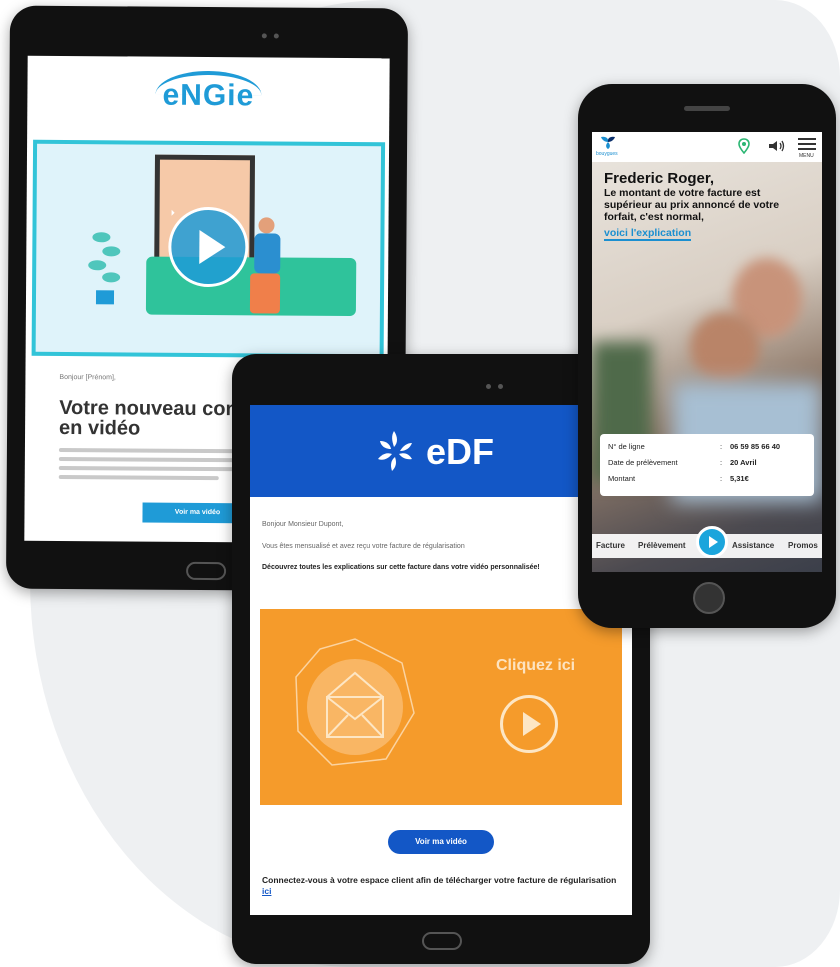 The height and width of the screenshot is (967, 840). Describe the element at coordinates (803, 545) in the screenshot. I see `tab-promos: Promos` at that location.